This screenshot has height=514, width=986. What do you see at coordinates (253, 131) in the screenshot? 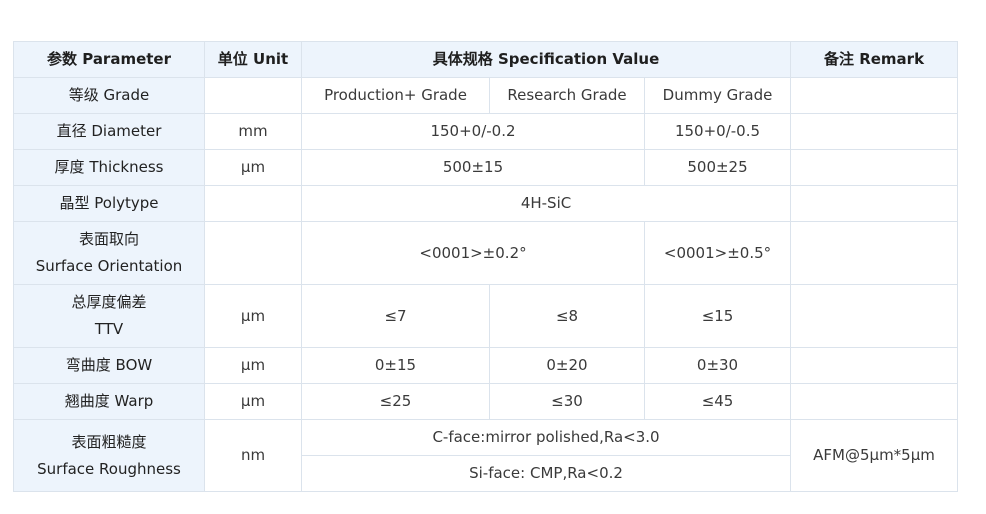
I see `unit-diameter: mm` at bounding box center [253, 131].